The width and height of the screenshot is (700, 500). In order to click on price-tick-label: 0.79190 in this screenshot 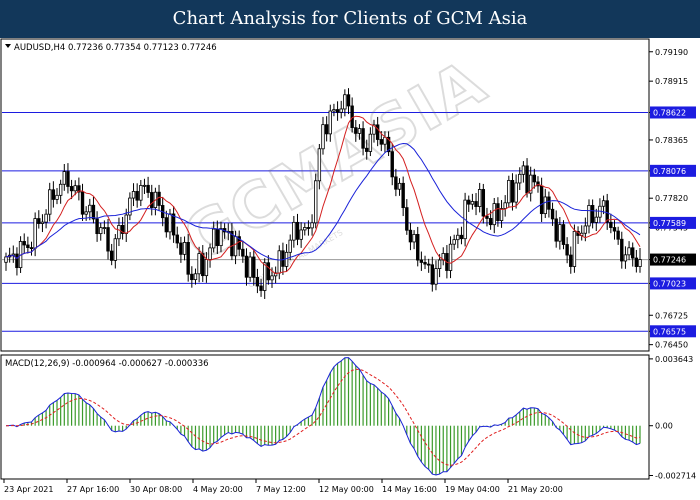, I will do `click(671, 52)`.